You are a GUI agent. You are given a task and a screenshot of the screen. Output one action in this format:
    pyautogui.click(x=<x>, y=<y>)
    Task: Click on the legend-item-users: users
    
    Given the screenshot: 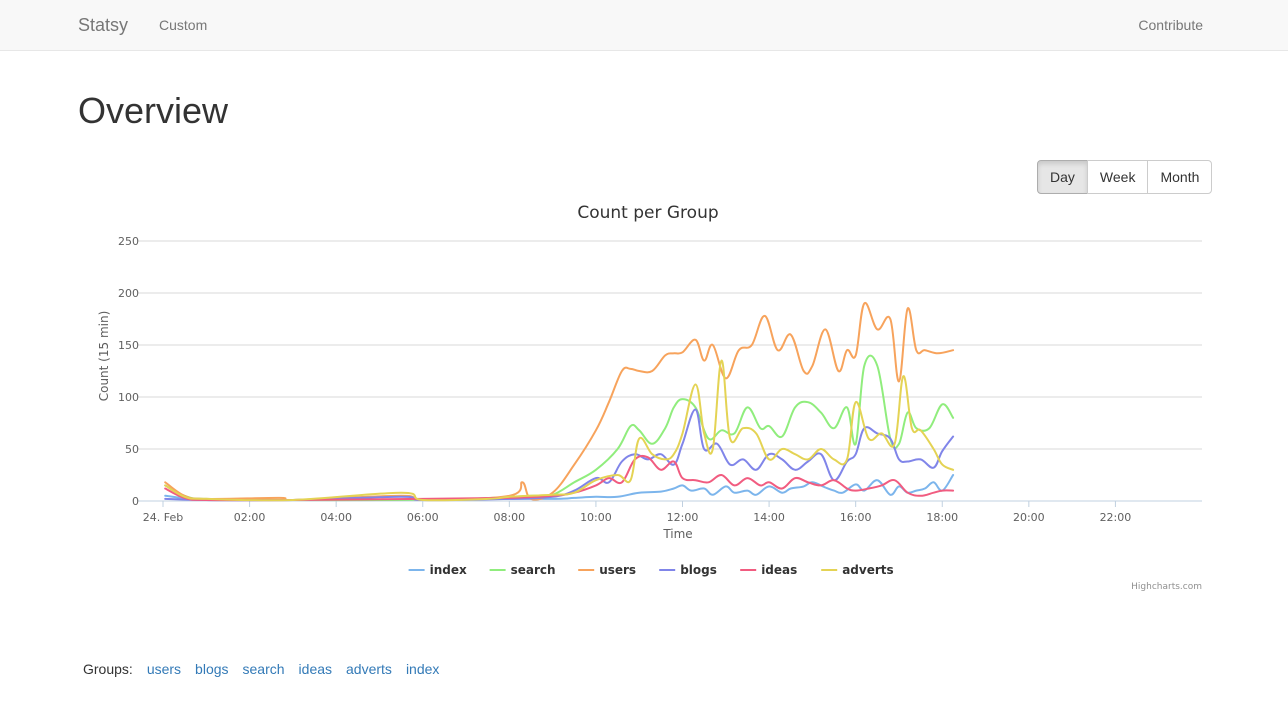 What is the action you would take?
    pyautogui.click(x=607, y=570)
    